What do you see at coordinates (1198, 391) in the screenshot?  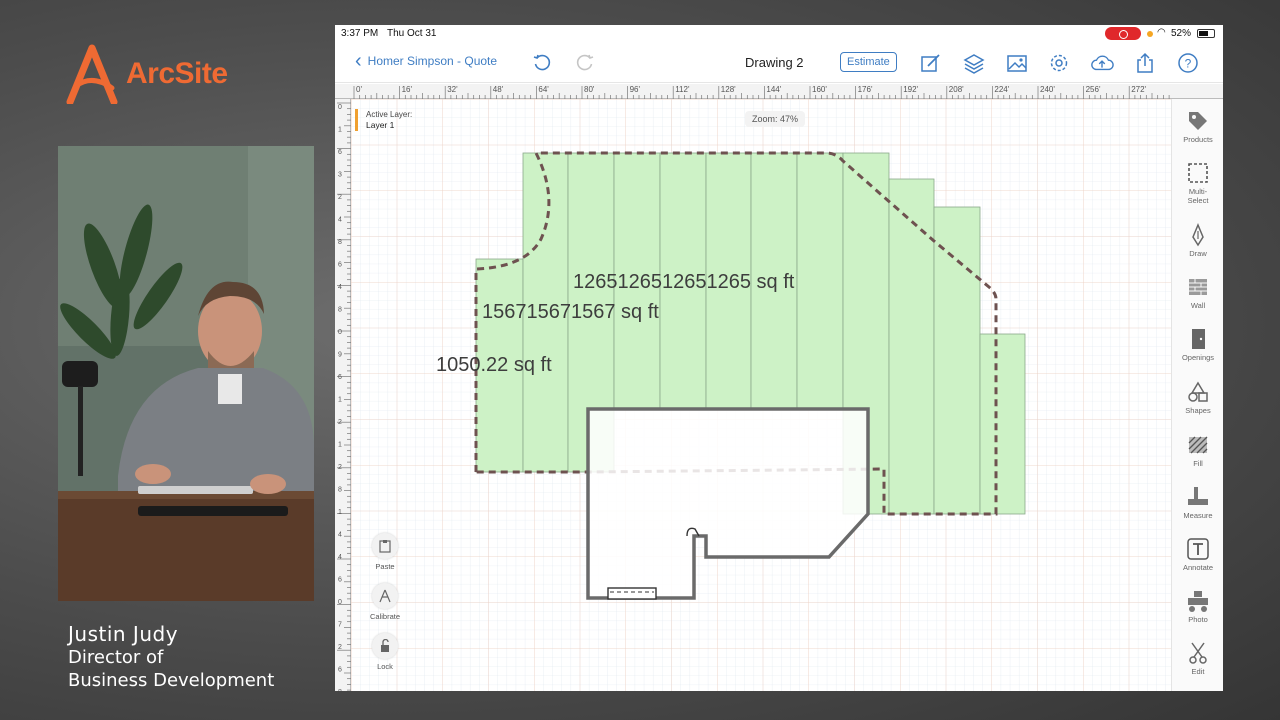 I see `shapes-icon` at bounding box center [1198, 391].